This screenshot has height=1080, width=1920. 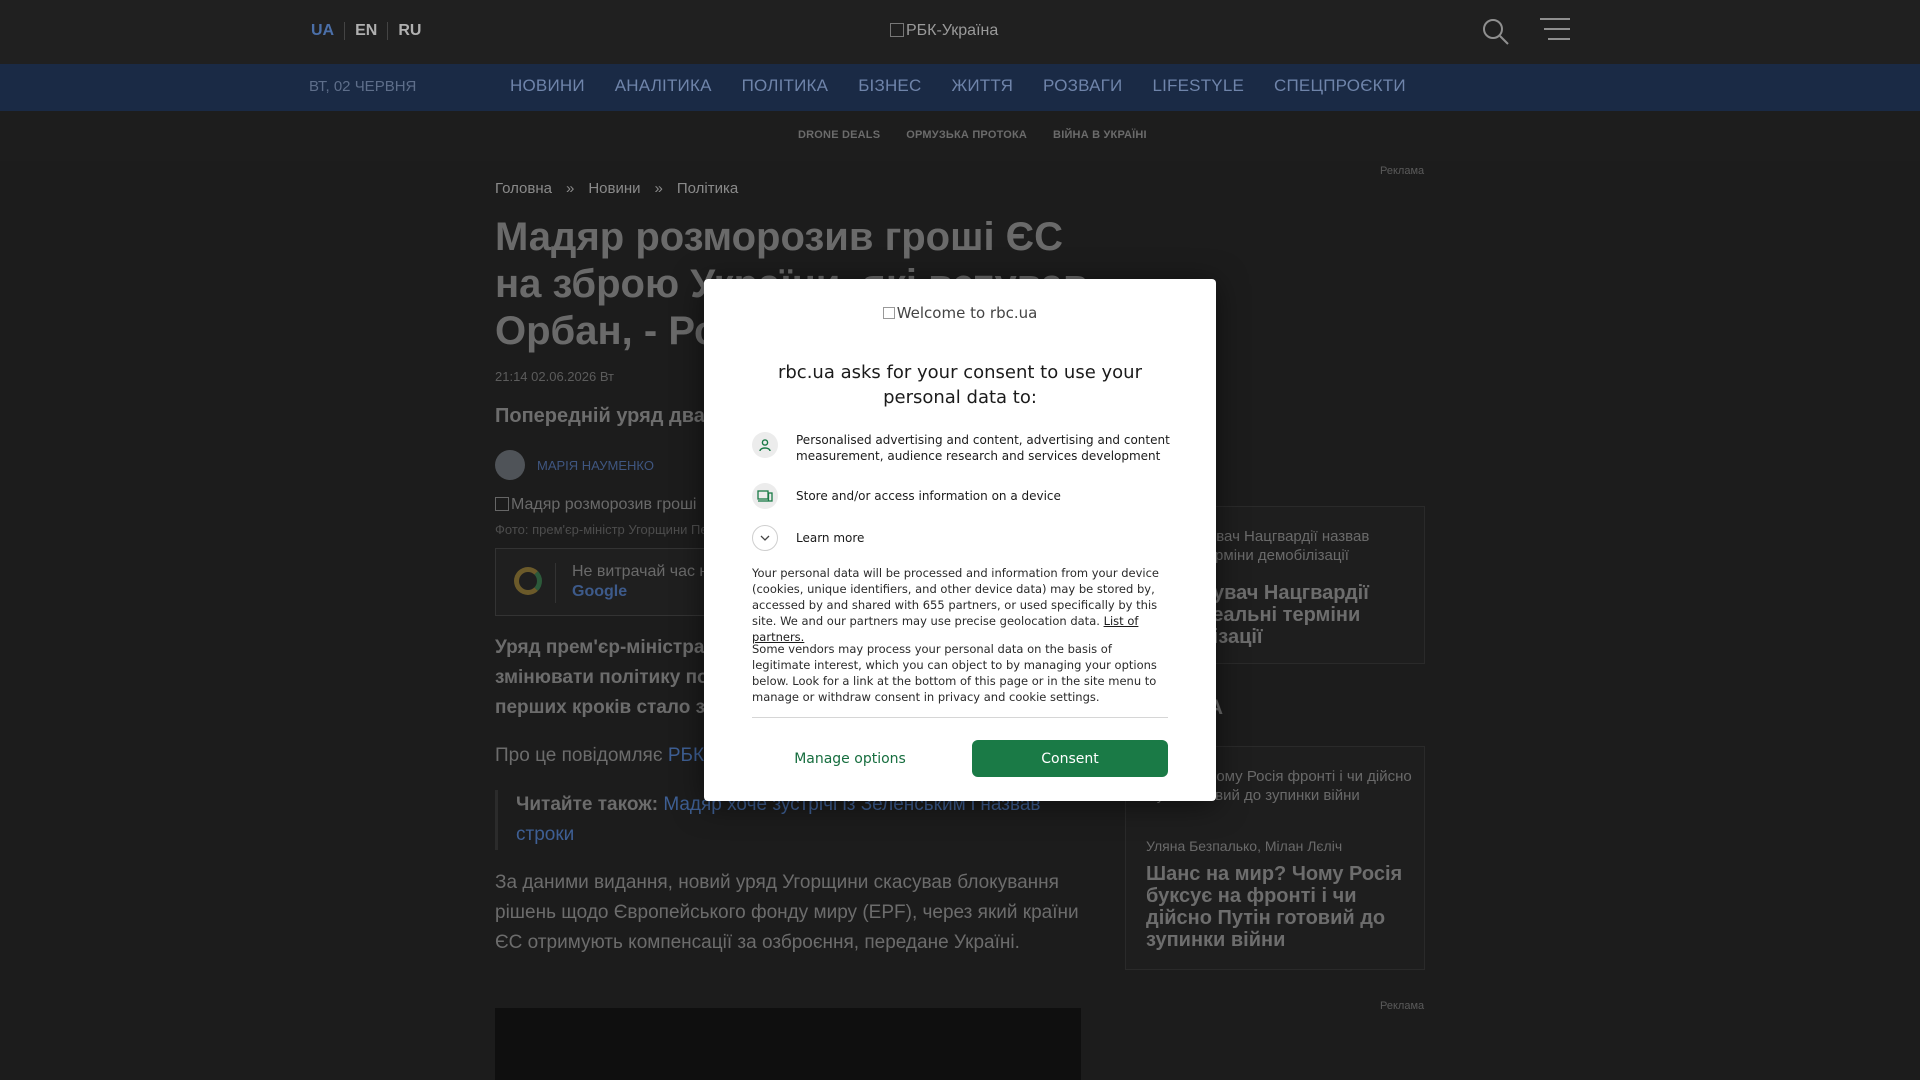 What do you see at coordinates (839, 135) in the screenshot?
I see `subnav-item-drone-deals: DRONE DEALS` at bounding box center [839, 135].